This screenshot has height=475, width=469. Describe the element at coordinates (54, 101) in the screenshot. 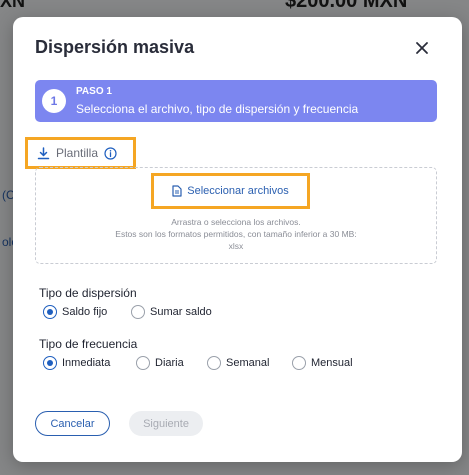

I see `step-number: 1` at that location.